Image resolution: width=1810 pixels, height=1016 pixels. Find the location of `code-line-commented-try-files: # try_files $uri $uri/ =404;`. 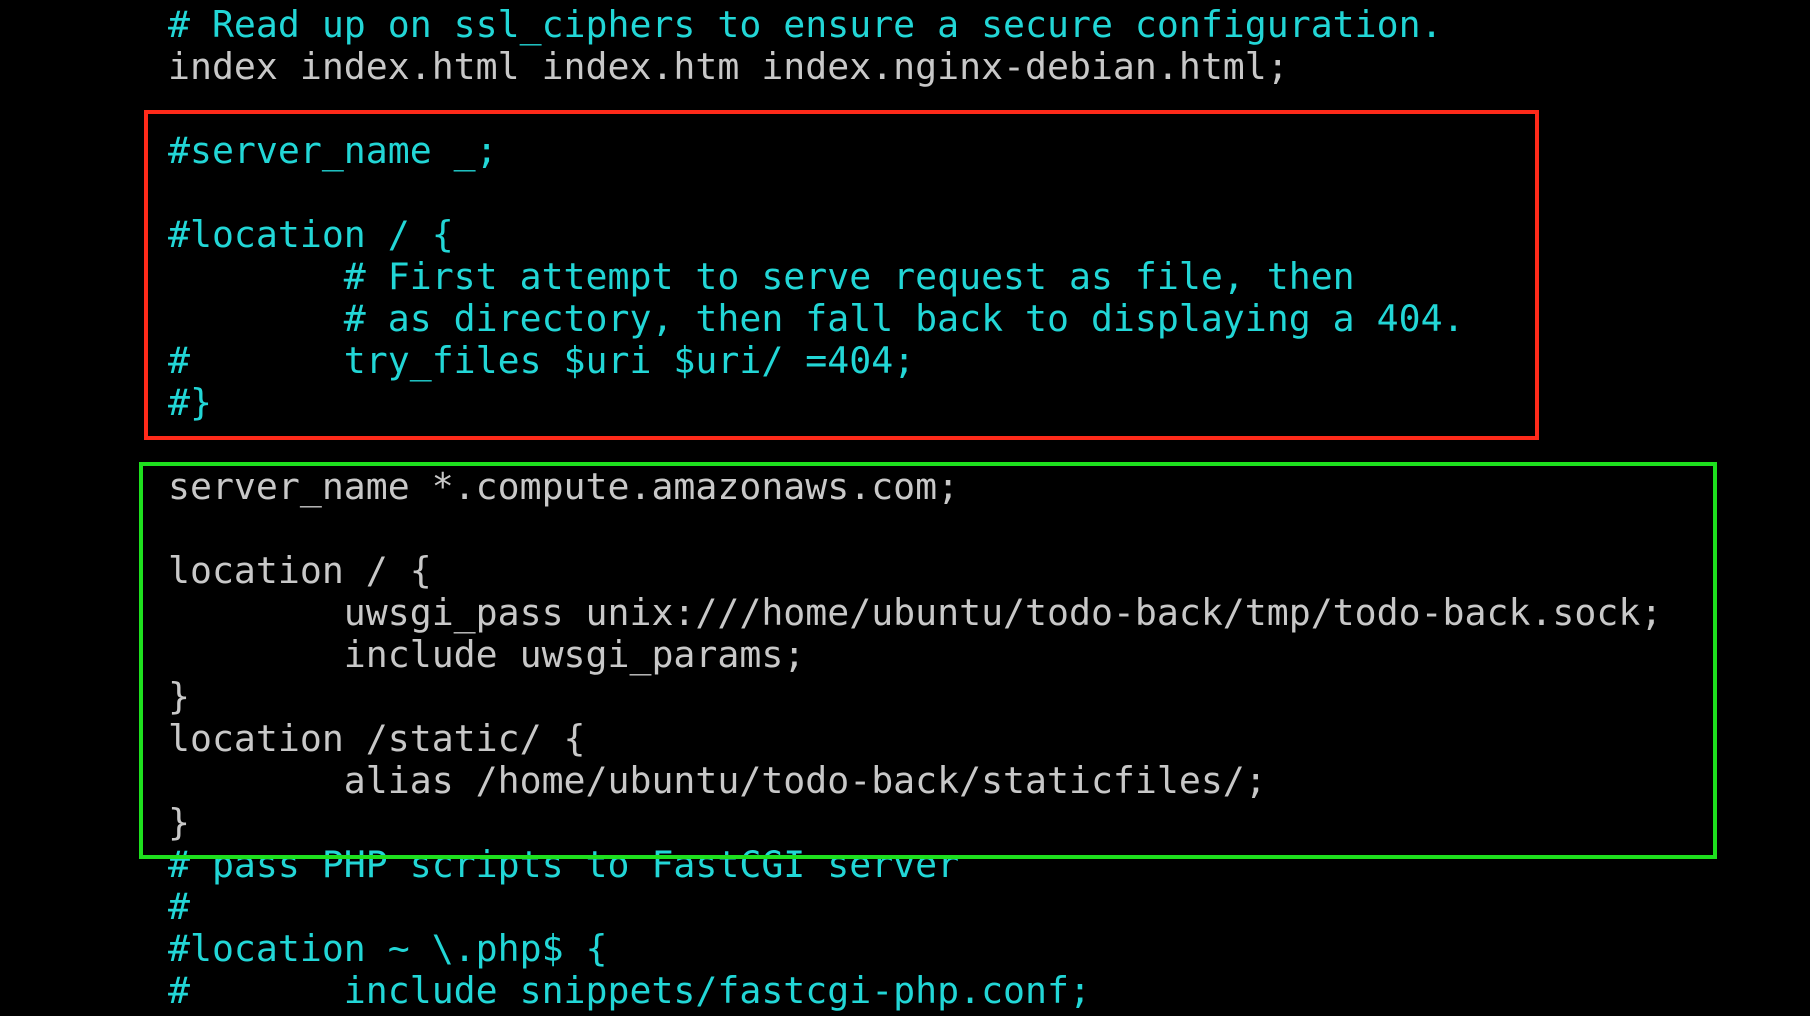

code-line-commented-try-files: # try_files $uri $uri/ =404; is located at coordinates (542, 360).